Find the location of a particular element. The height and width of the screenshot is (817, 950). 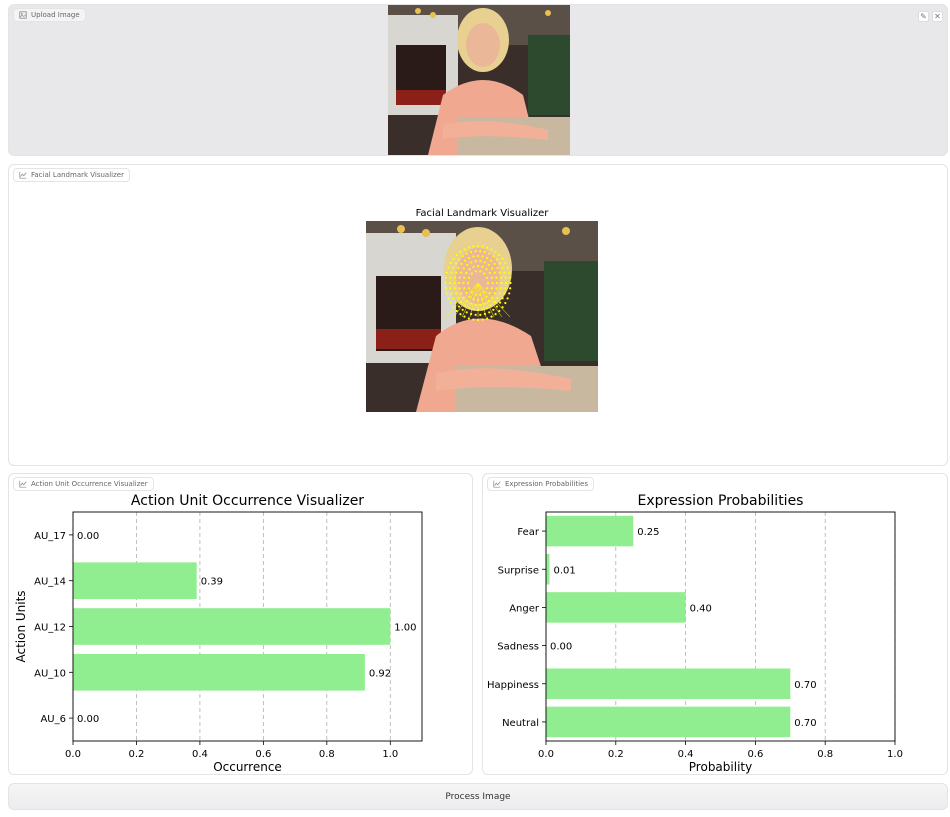

bar-value-label: 0.40 is located at coordinates (701, 608).